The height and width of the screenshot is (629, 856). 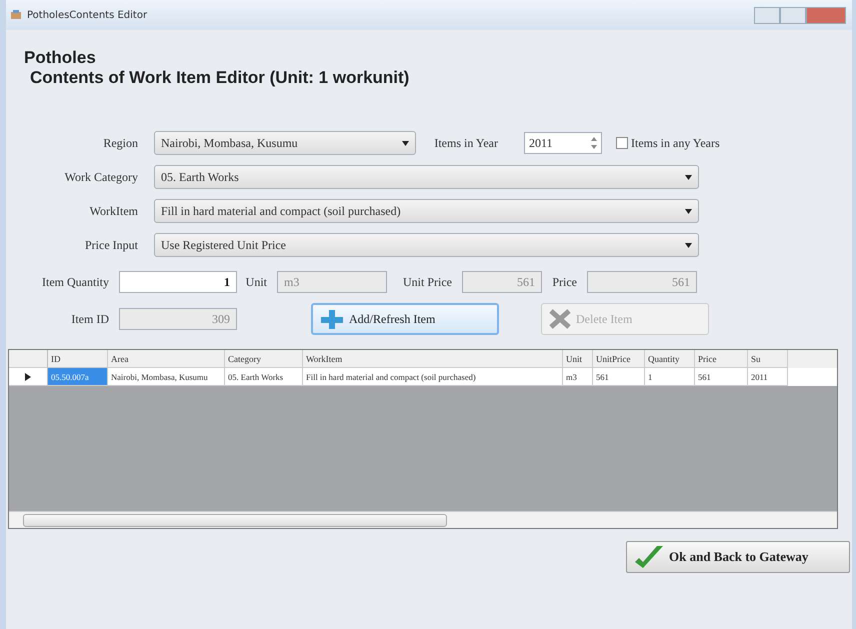 I want to click on year-spinner: 2011, so click(x=563, y=143).